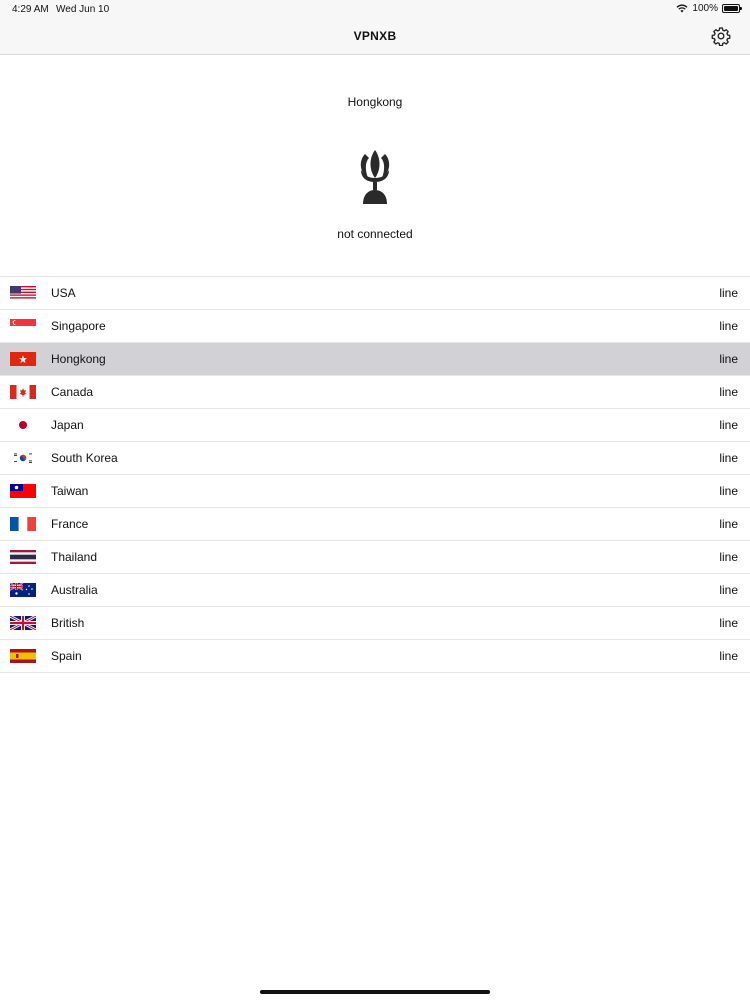  What do you see at coordinates (375, 326) in the screenshot?
I see `server-row-singapore: Singapore line` at bounding box center [375, 326].